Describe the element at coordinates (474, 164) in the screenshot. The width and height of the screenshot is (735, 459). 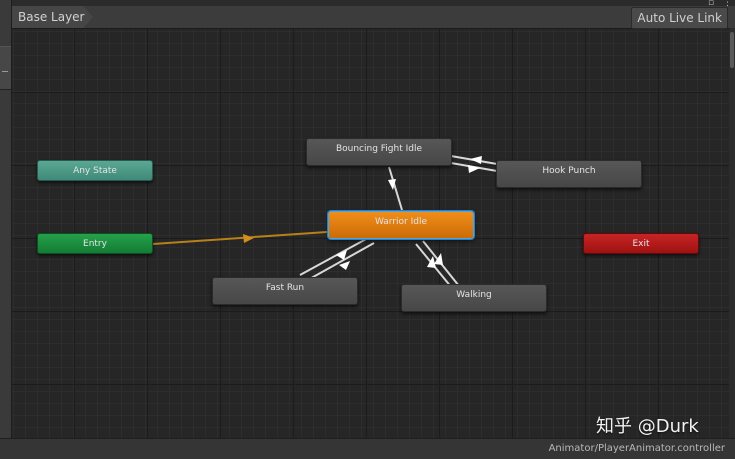
I see `transition-bouncing-fight-idle-hook-punch` at that location.